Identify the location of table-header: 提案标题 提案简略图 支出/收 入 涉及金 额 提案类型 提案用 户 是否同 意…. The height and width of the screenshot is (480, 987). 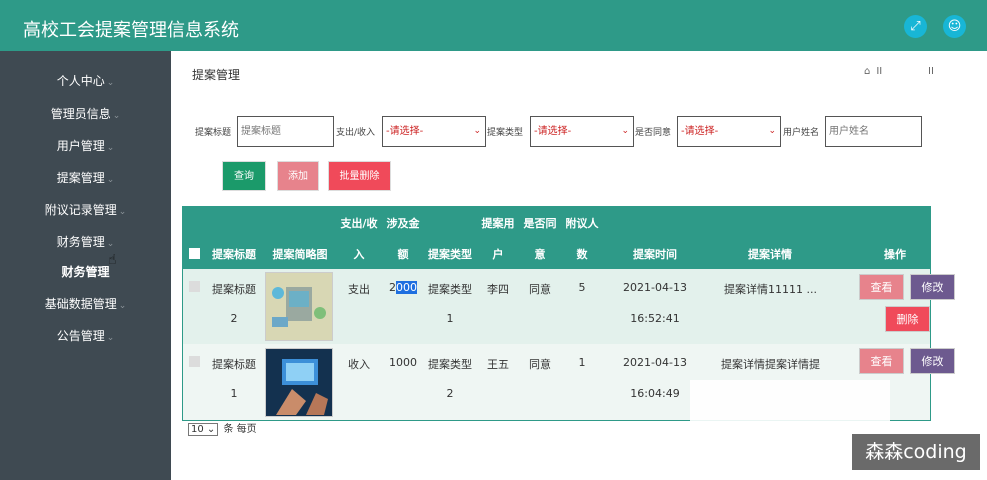
(556, 238).